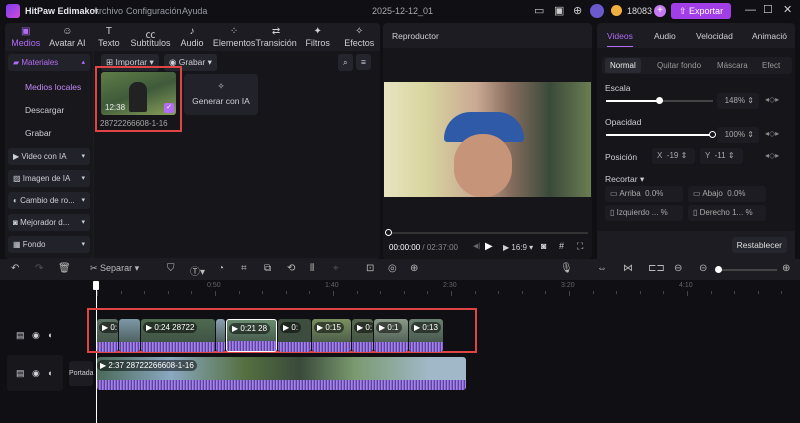 Image resolution: width=800 pixels, height=423 pixels. I want to click on marker-icon: ⛉, so click(171, 268).